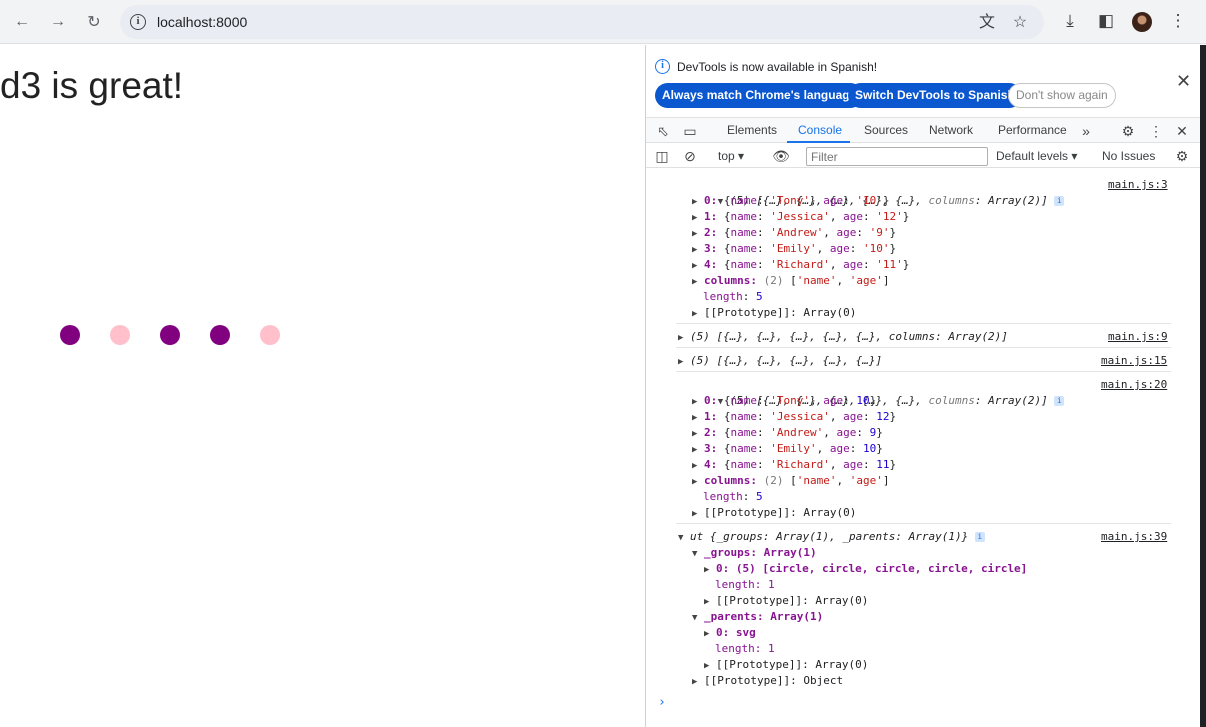 The image size is (1206, 727). I want to click on object-row: ▶ 2: {name: 'Andrew', age: '9'}, so click(794, 233).